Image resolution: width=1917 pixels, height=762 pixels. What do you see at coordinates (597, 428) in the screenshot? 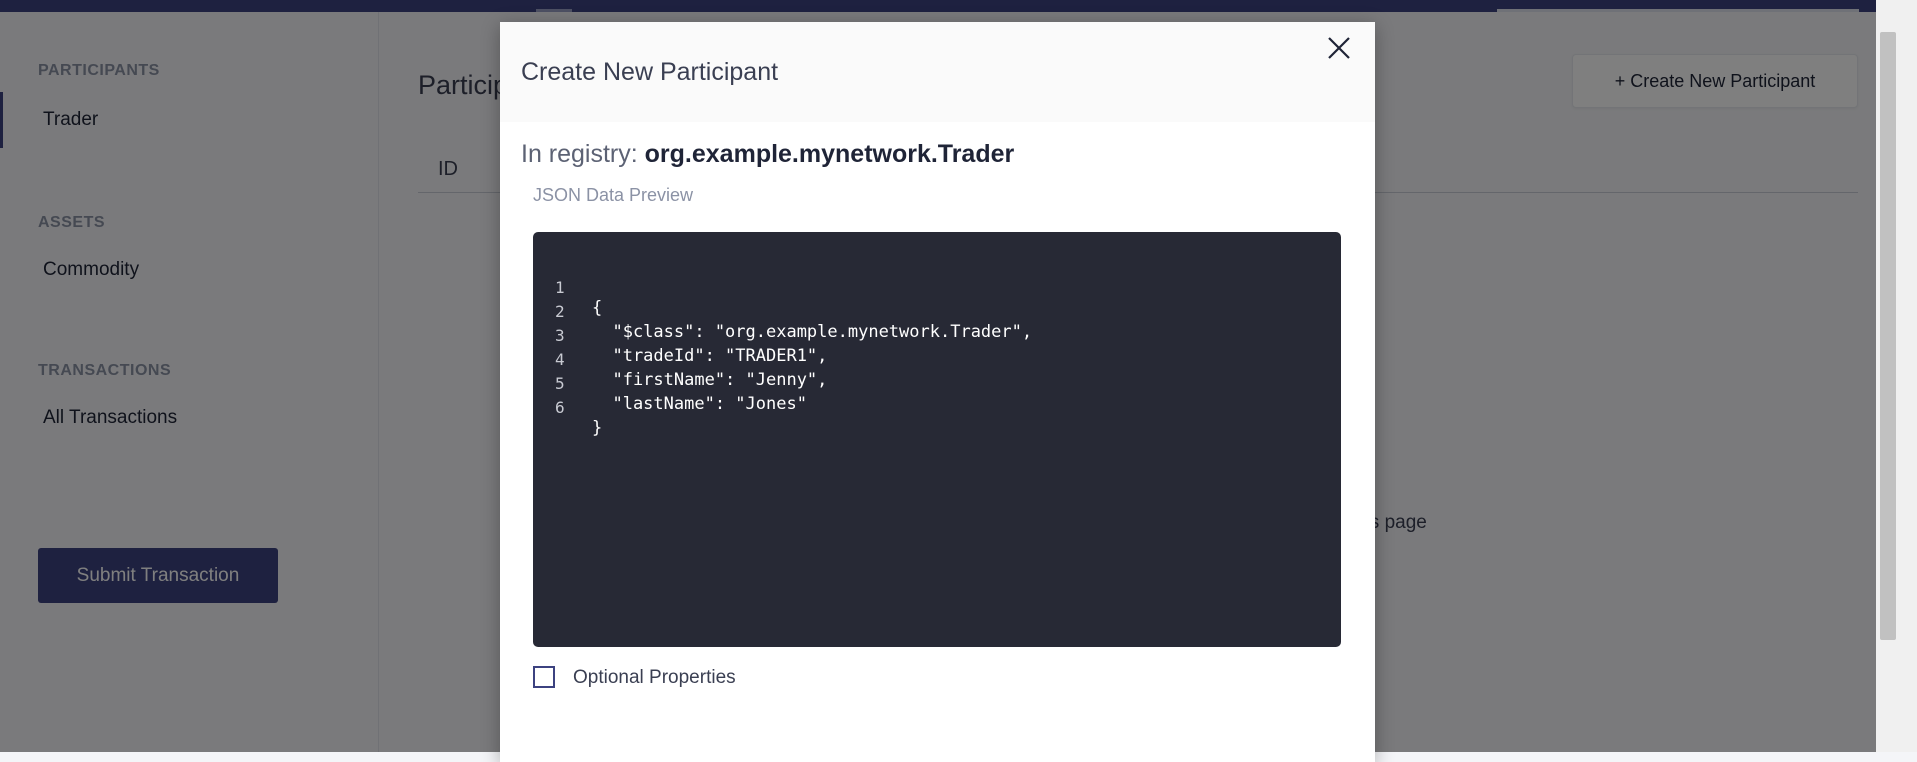
I see `code-text: }` at bounding box center [597, 428].